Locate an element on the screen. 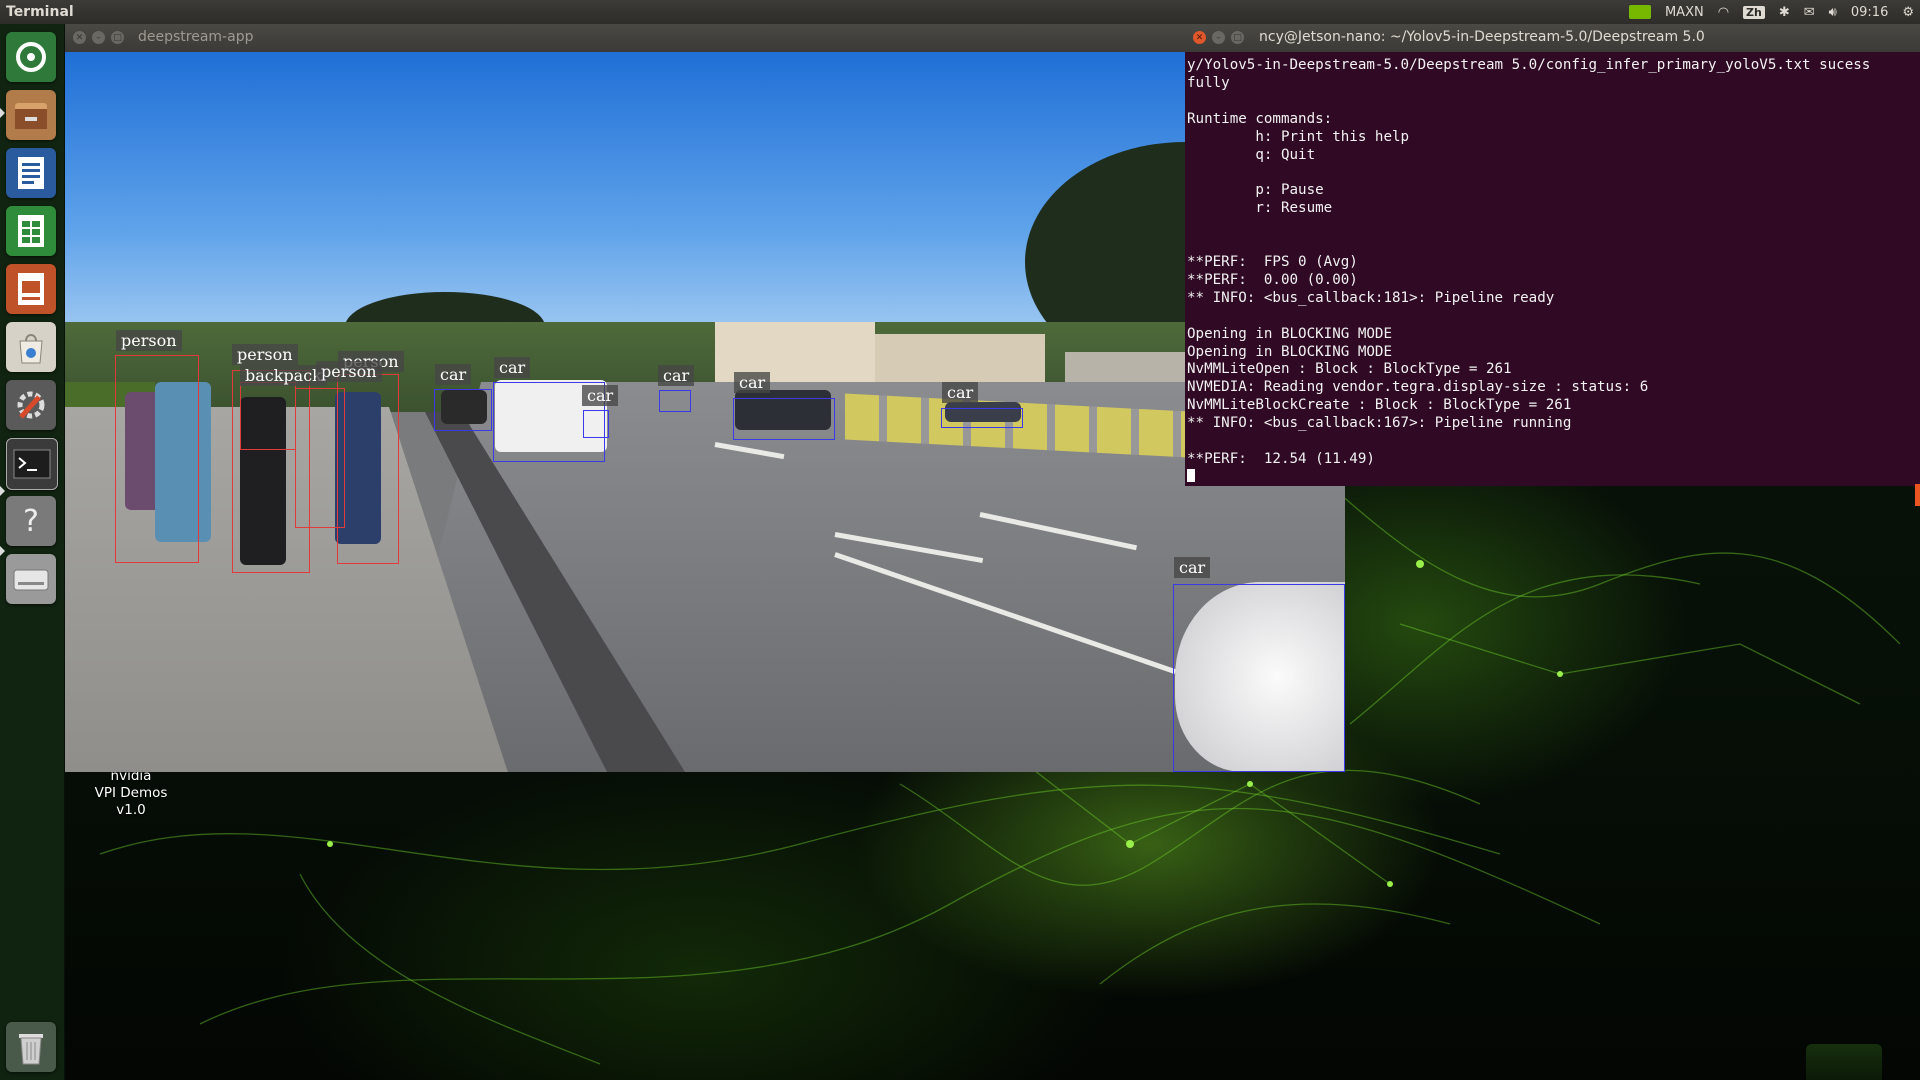  terminal-cursor is located at coordinates (1191, 475).